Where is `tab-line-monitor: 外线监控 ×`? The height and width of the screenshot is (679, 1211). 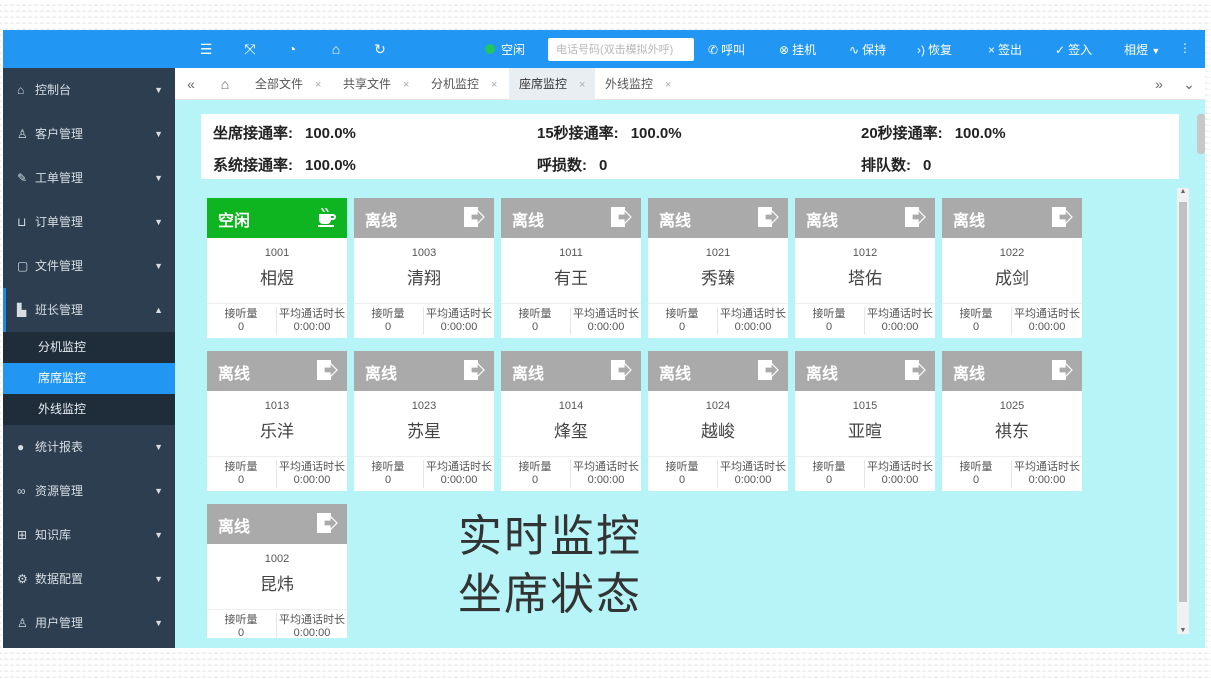
tab-line-monitor: 外线监控 × is located at coordinates (638, 84).